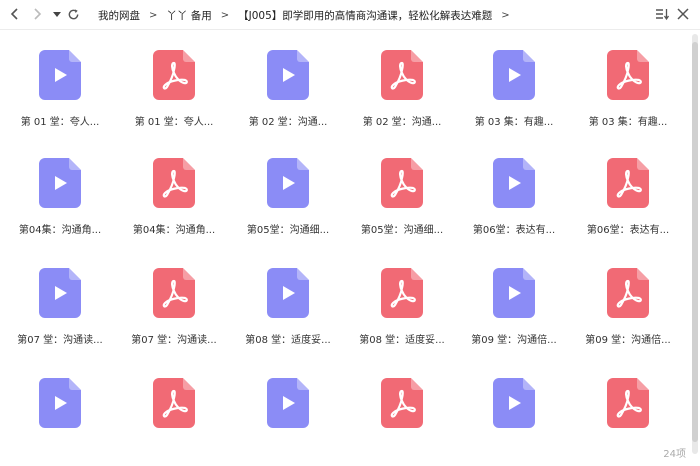 This screenshot has width=700, height=466. I want to click on caret-down-icon, so click(57, 14).